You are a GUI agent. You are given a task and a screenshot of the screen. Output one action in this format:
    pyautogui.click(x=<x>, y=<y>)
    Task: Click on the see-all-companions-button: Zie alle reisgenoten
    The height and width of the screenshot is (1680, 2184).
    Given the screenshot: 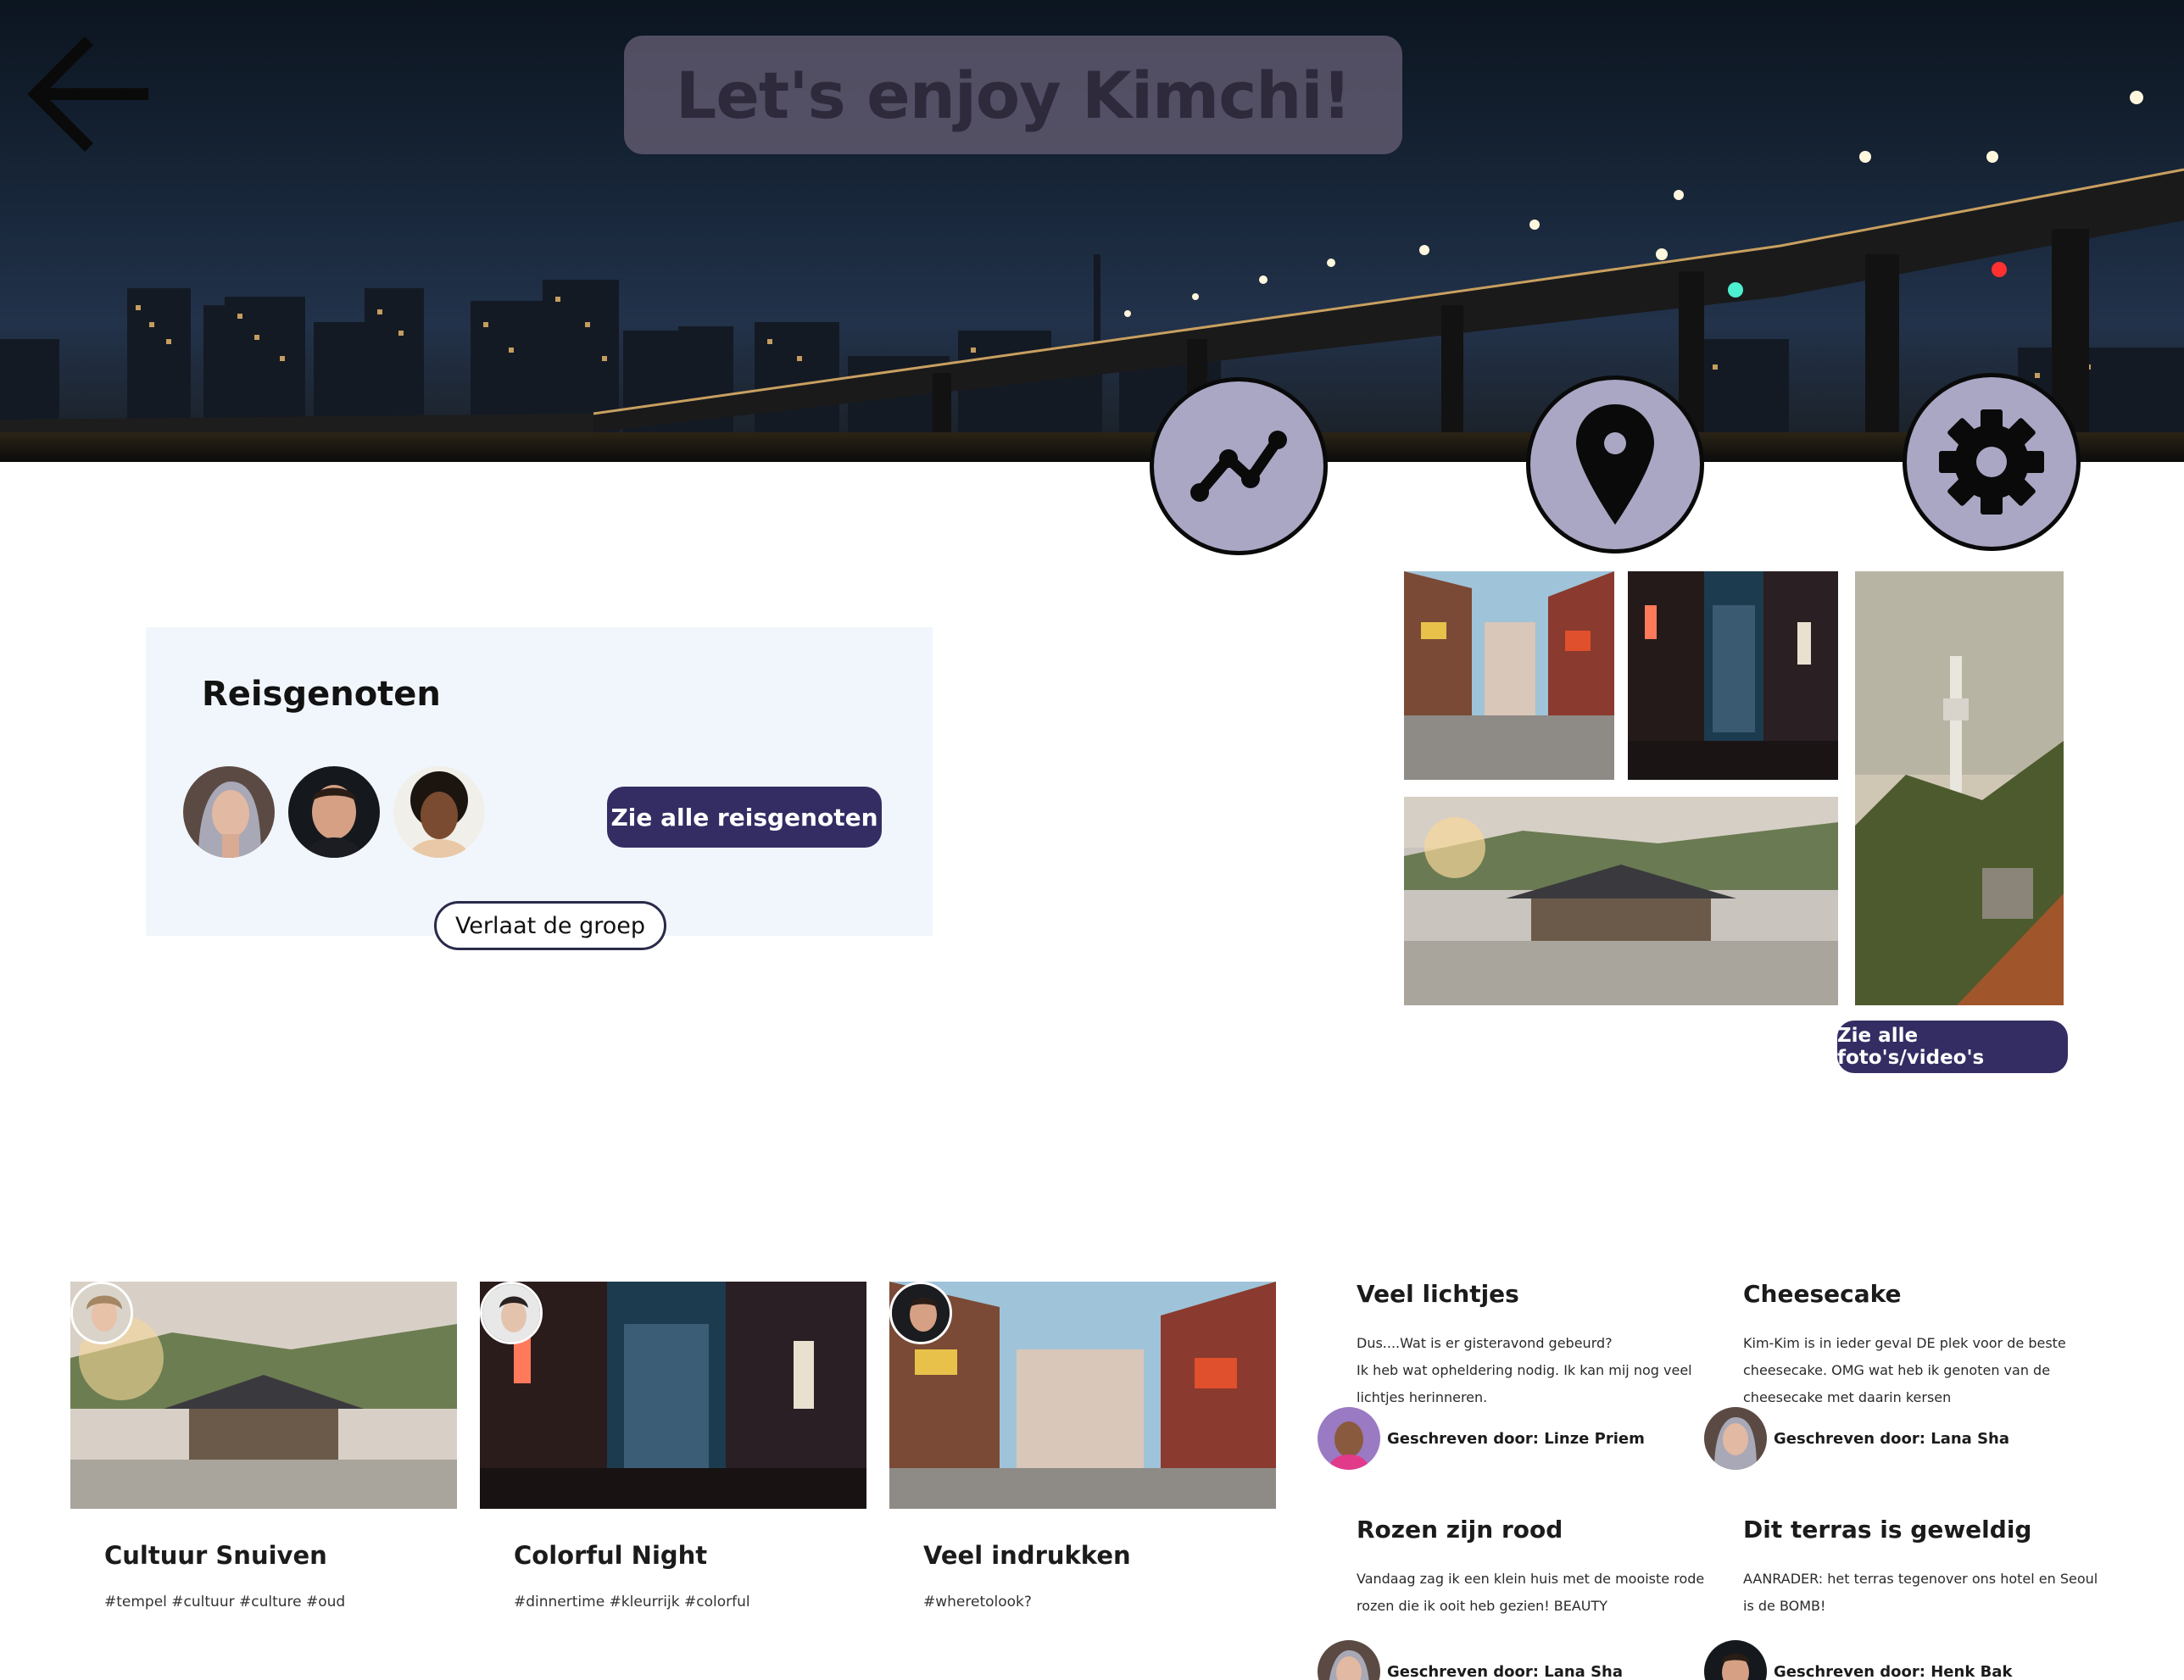 What is the action you would take?
    pyautogui.click(x=744, y=817)
    